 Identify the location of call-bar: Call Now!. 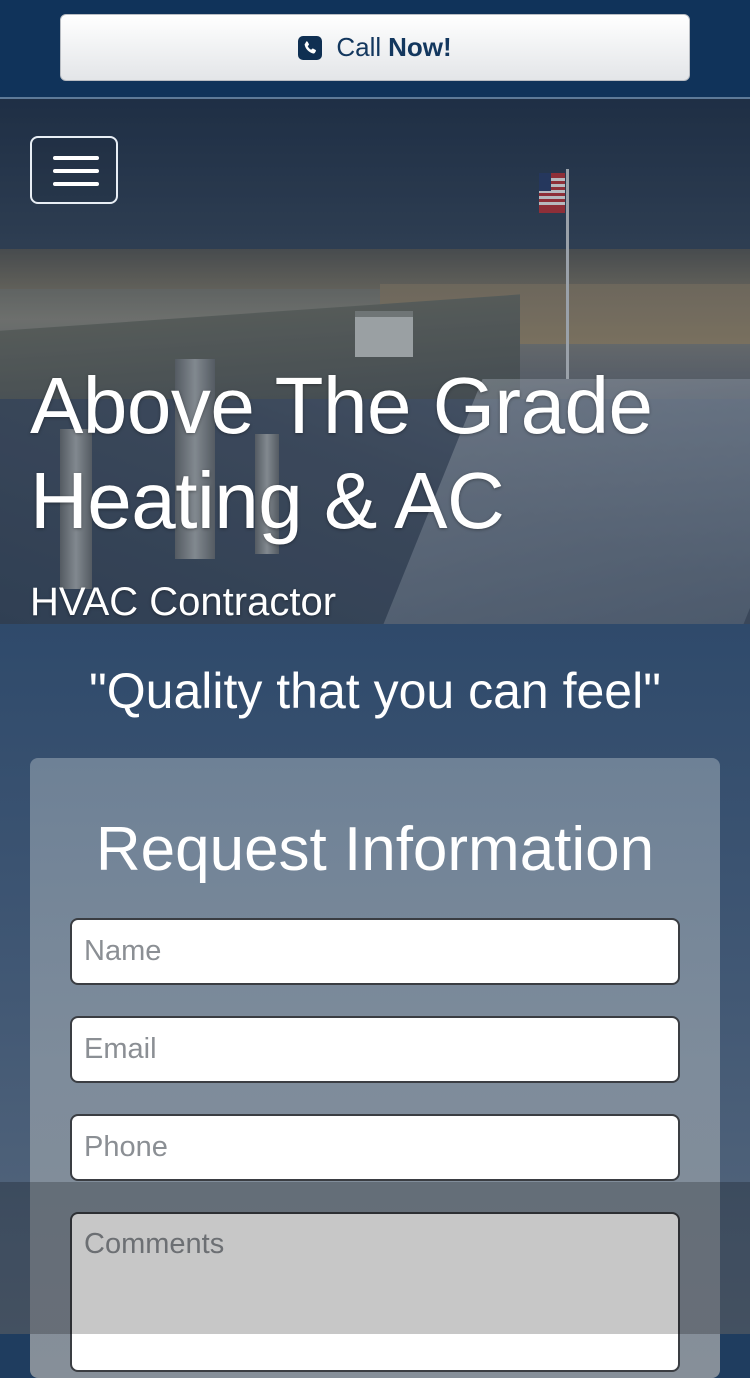
(375, 49).